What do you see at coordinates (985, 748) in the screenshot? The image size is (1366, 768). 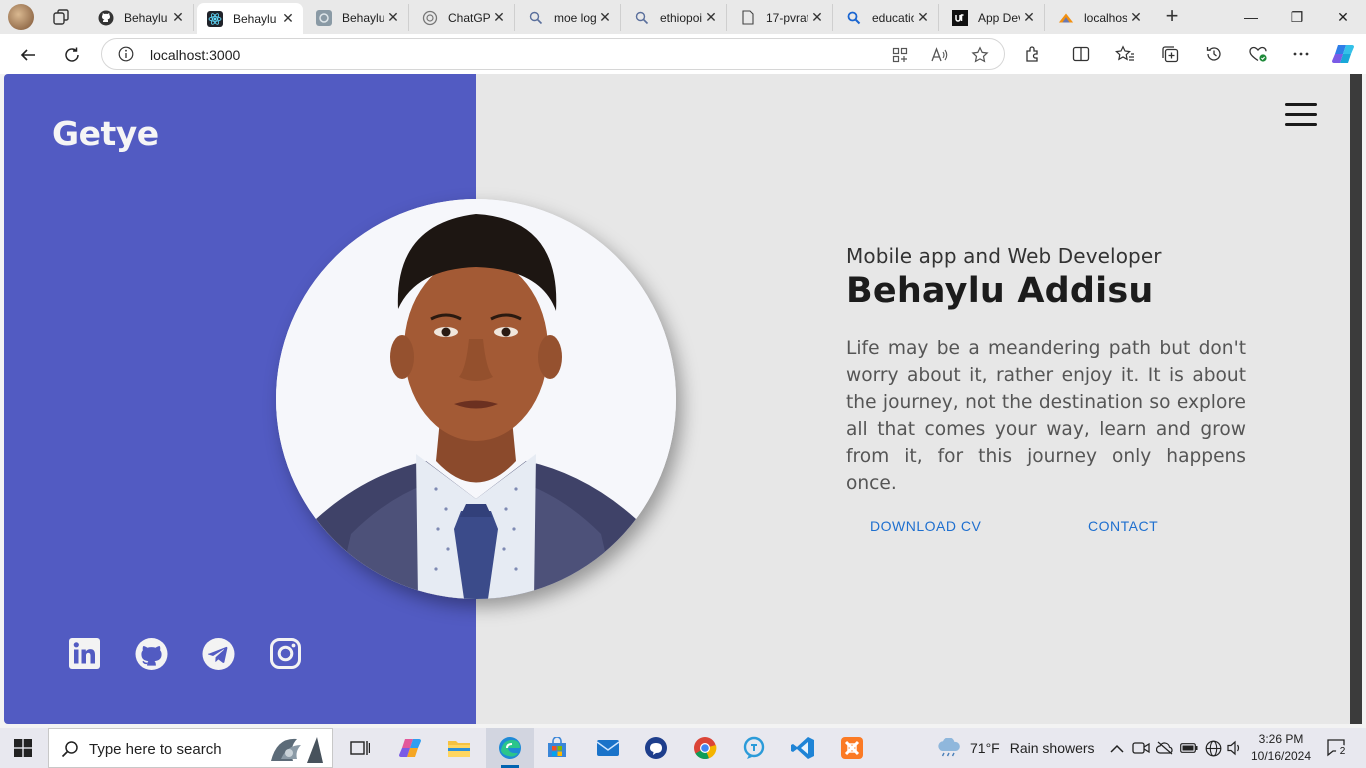 I see `weather-temp: 71°F` at bounding box center [985, 748].